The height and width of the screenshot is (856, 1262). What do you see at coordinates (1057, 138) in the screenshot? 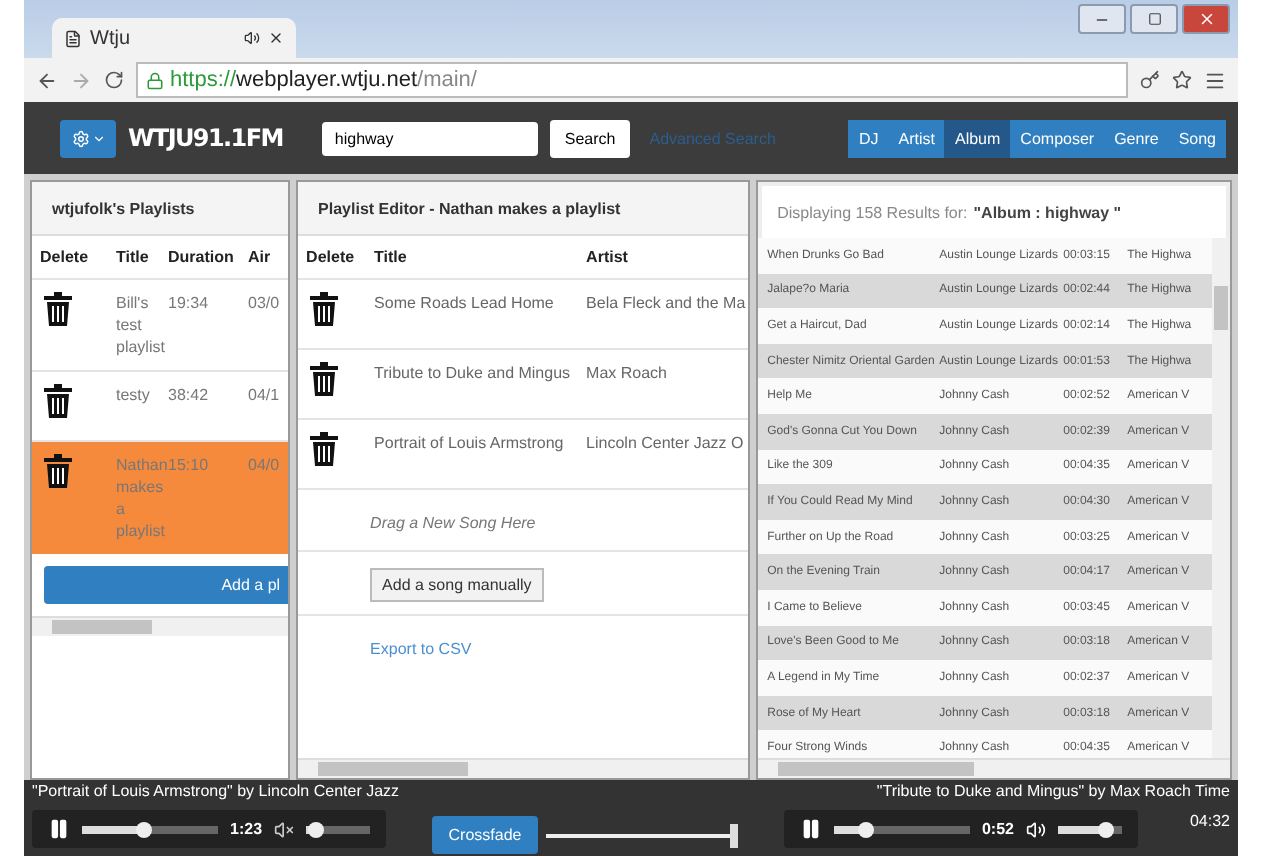
I see `filter-tab: Composer` at bounding box center [1057, 138].